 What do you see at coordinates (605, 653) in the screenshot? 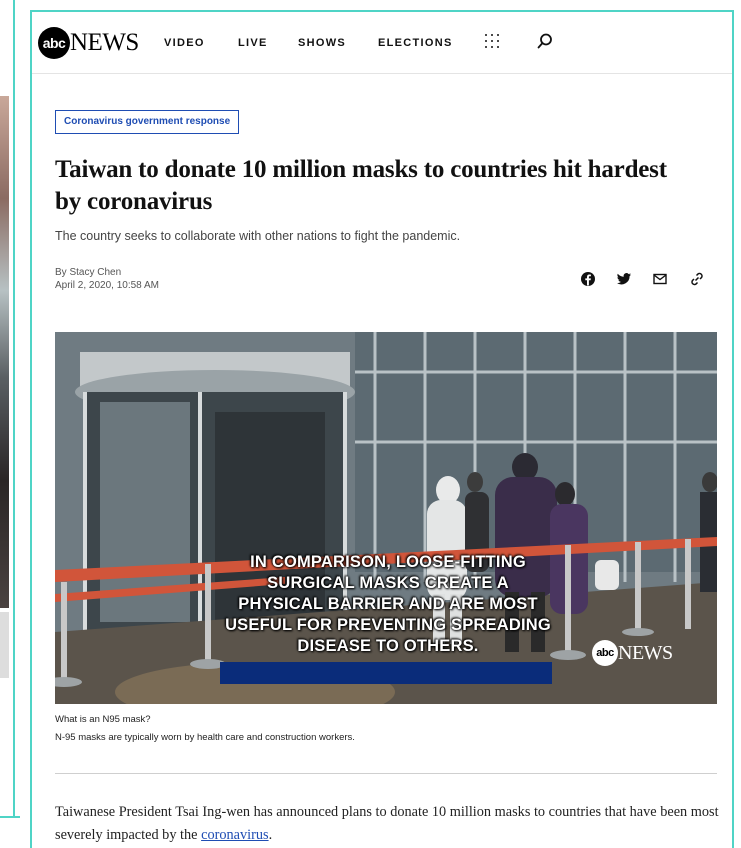
I see `watermark-disc: abc` at bounding box center [605, 653].